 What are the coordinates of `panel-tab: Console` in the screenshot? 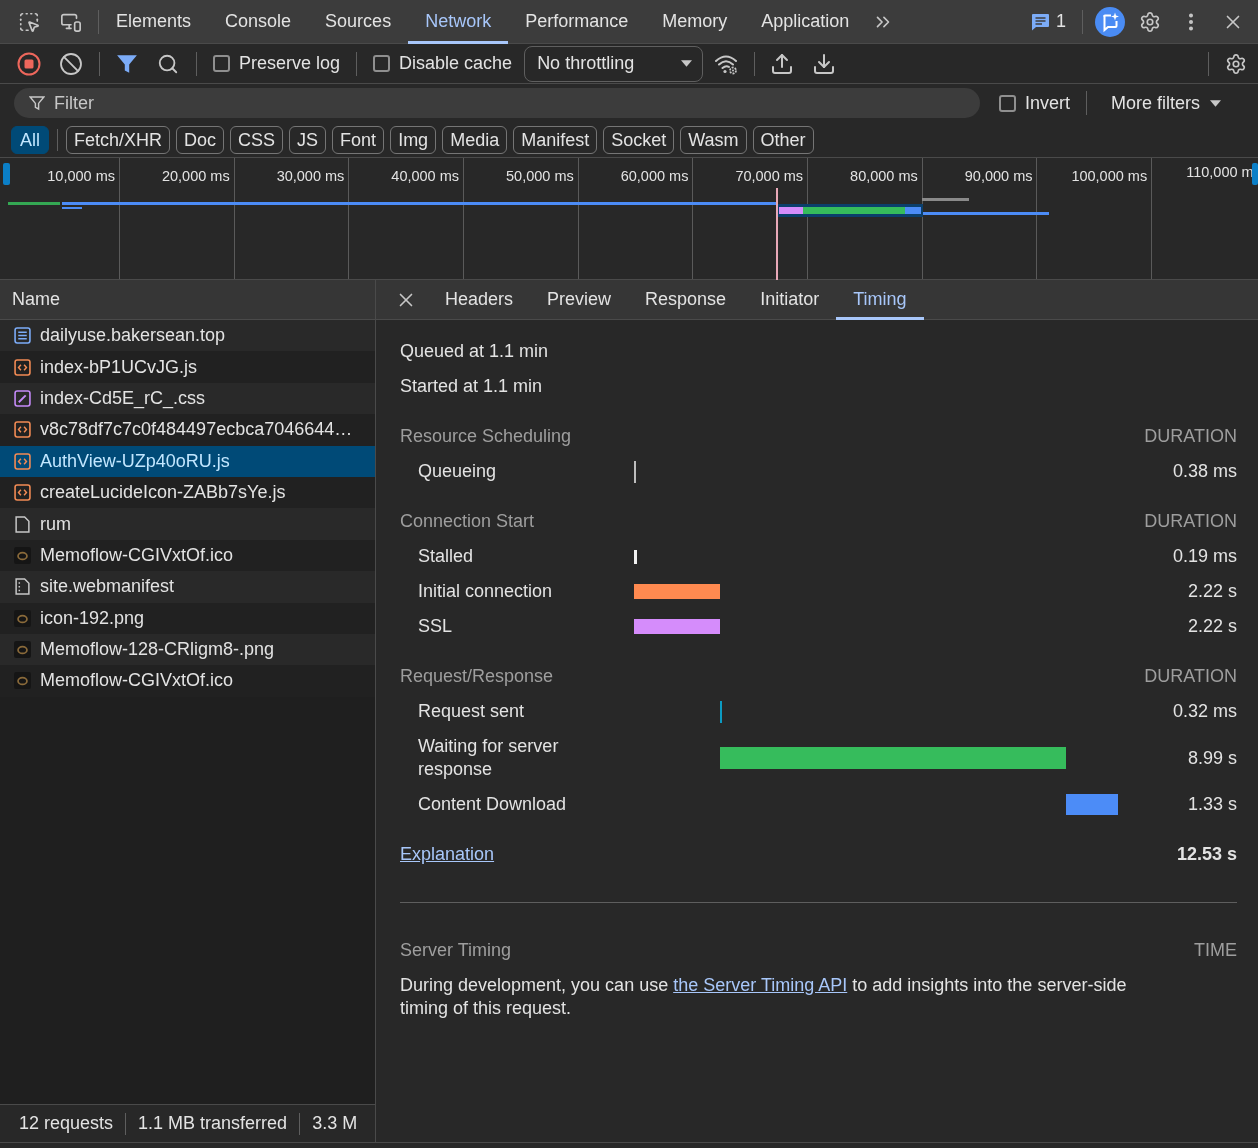 It's located at (258, 22).